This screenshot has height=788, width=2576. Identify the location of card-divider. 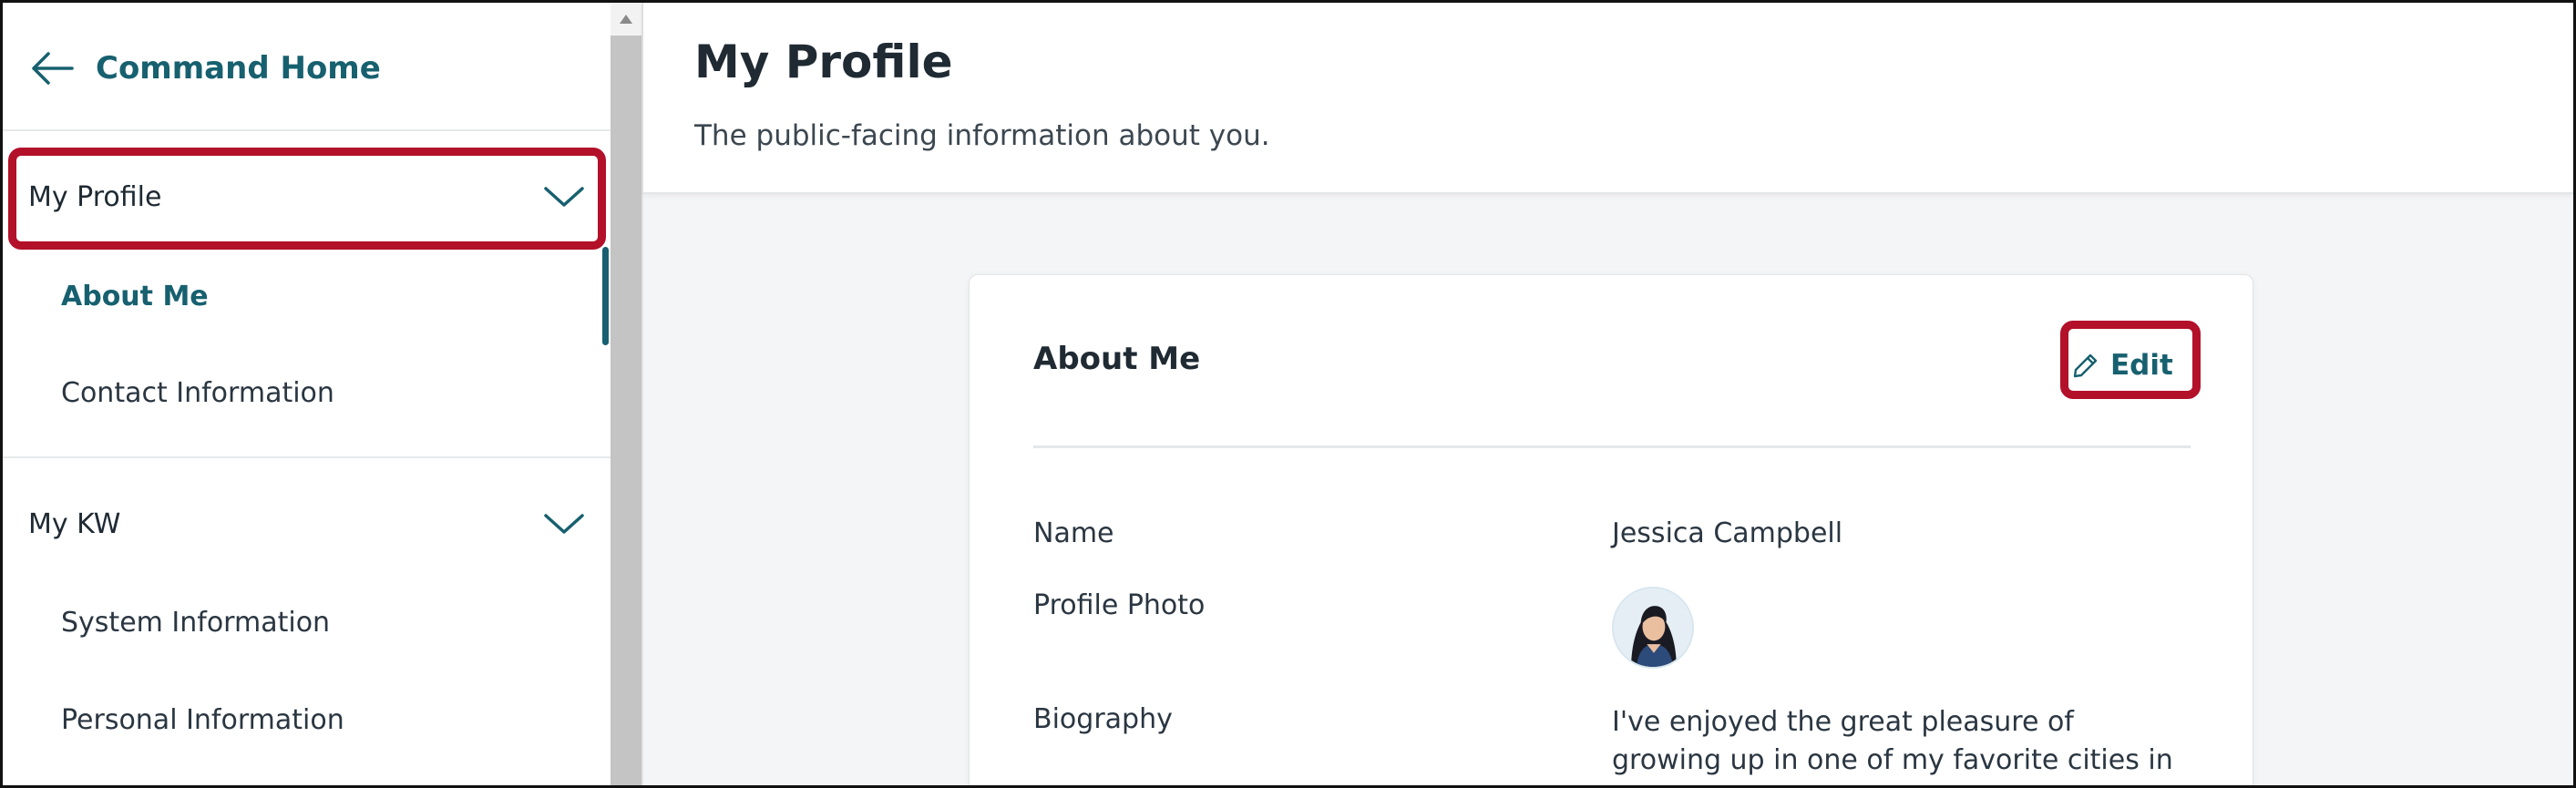
(1612, 446).